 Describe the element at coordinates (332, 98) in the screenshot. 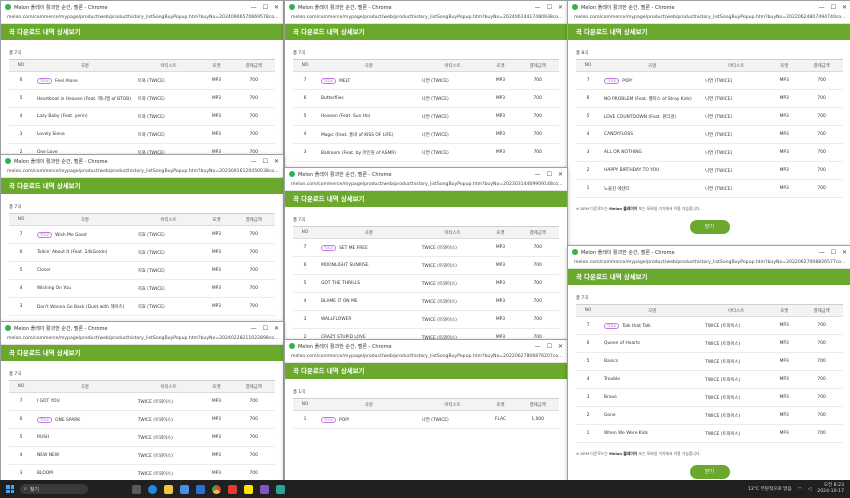

I see `song-title: Butterflies` at that location.